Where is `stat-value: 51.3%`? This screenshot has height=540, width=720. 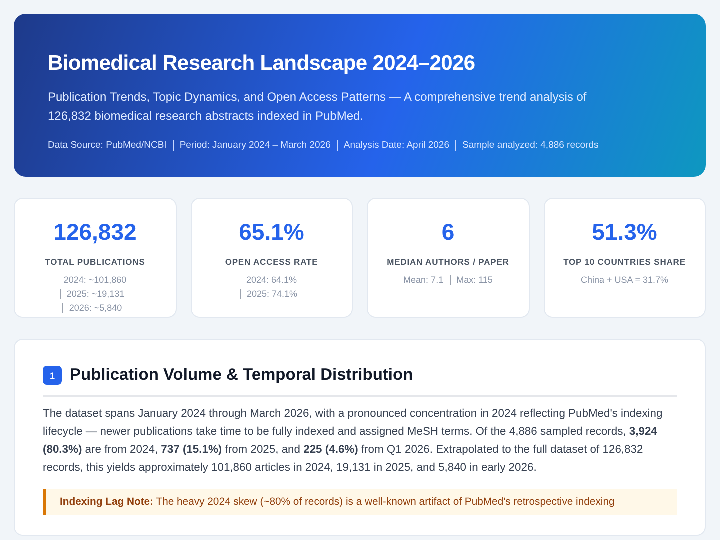 stat-value: 51.3% is located at coordinates (625, 232).